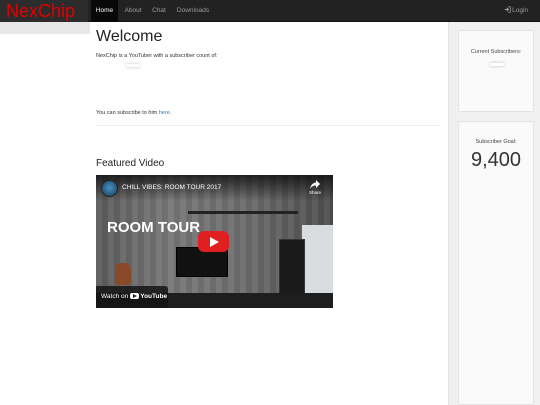 The width and height of the screenshot is (540, 405). I want to click on login-link: Login, so click(516, 11).